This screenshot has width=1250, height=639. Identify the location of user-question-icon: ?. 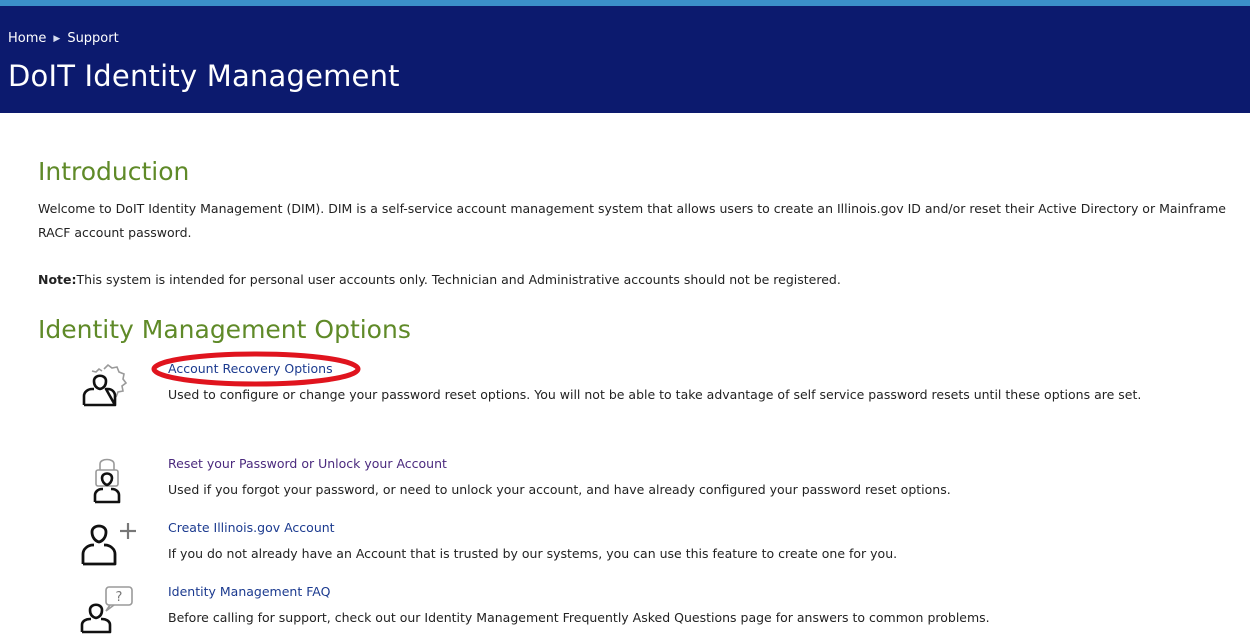
(106, 610).